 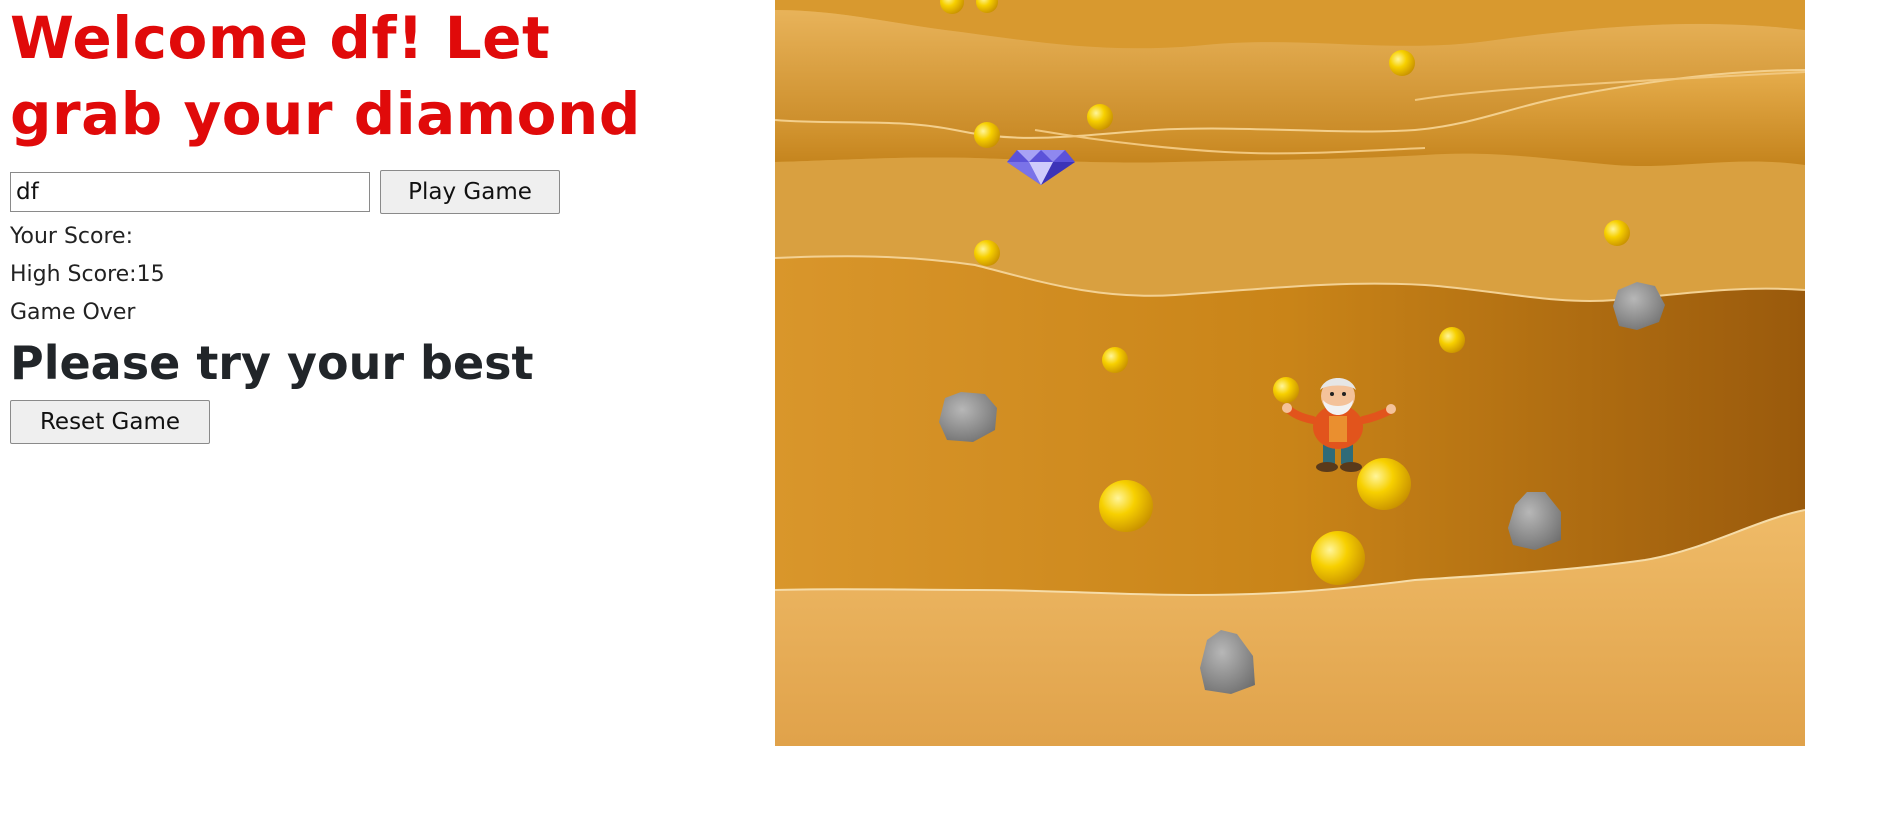 What do you see at coordinates (272, 363) in the screenshot?
I see `encourage-heading: Please try your best` at bounding box center [272, 363].